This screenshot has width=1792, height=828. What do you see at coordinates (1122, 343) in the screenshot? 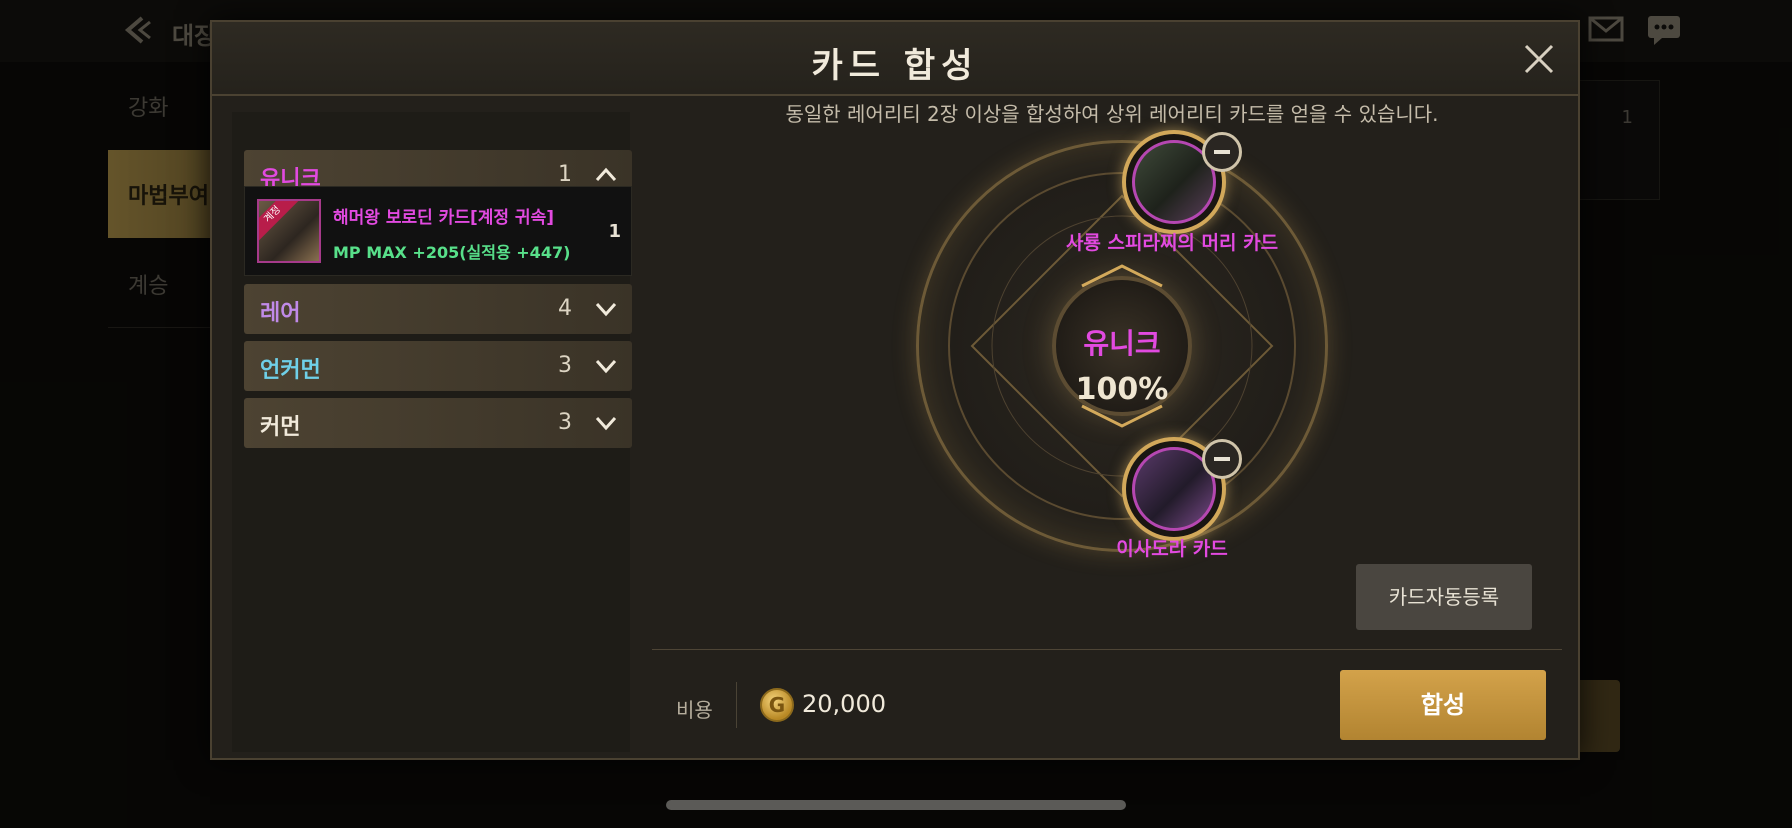
I see `result-grade: 유니크` at bounding box center [1122, 343].